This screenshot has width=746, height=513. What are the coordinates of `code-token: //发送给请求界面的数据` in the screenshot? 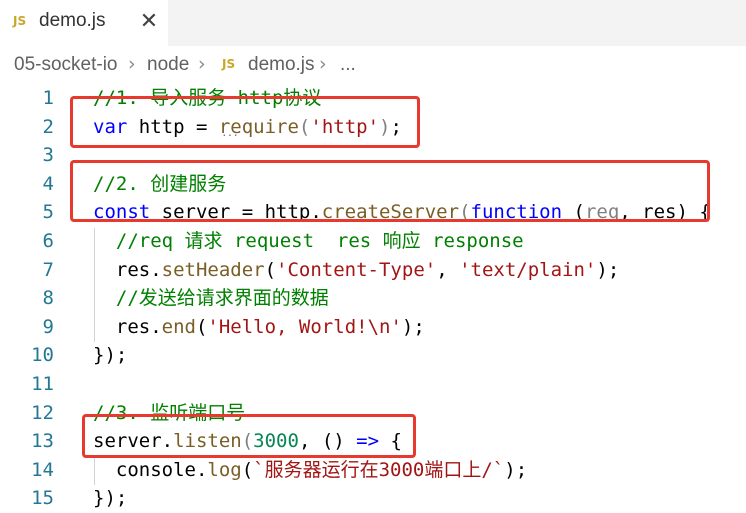 It's located at (211, 298).